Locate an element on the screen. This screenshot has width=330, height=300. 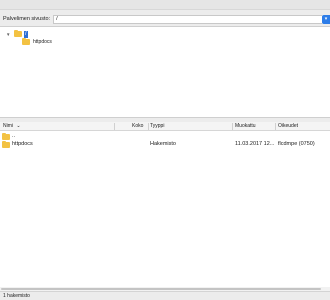
tree-node-root: ▼ / is located at coordinates (17, 33).